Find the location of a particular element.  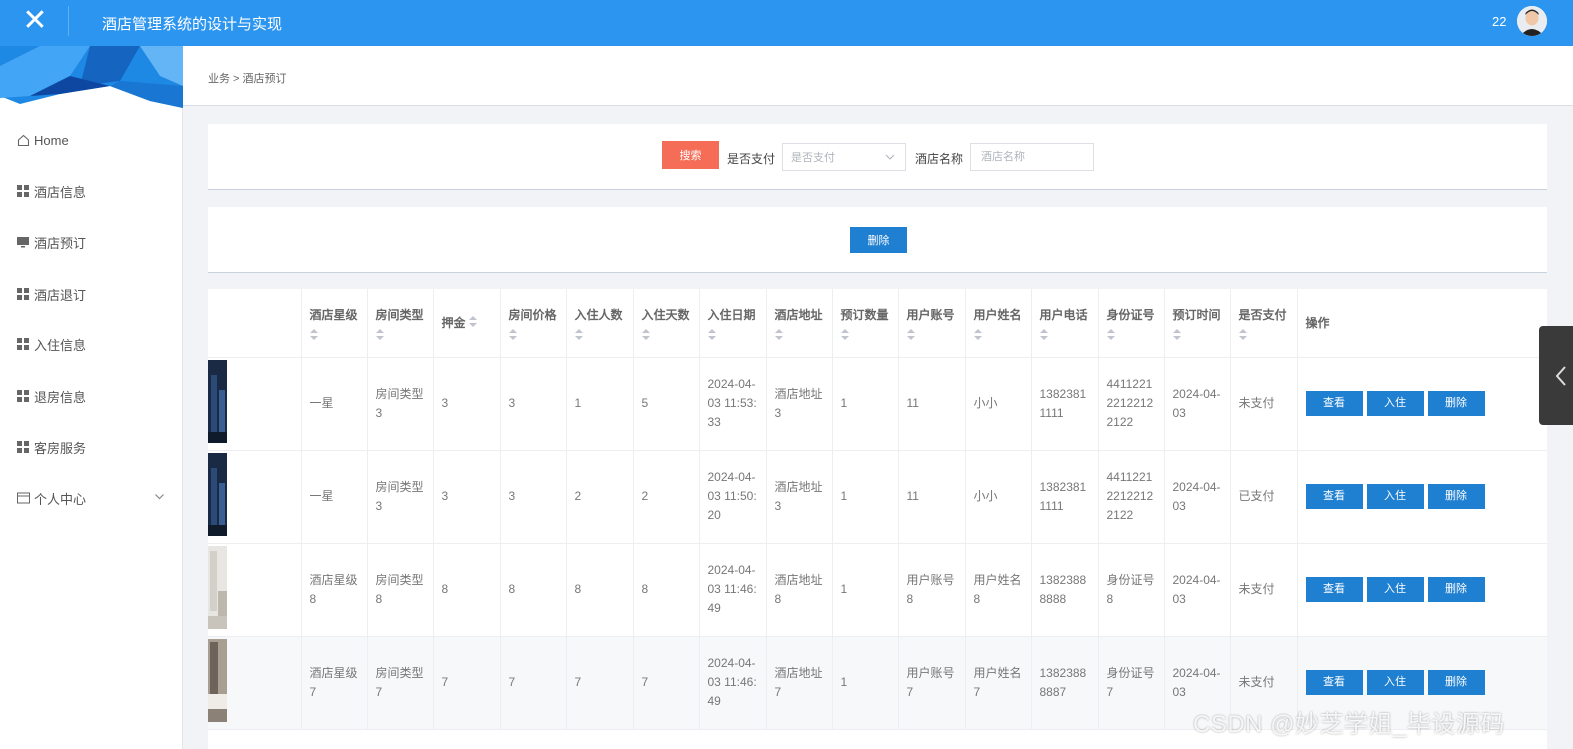

header-star: 酒店星级 is located at coordinates (334, 323).